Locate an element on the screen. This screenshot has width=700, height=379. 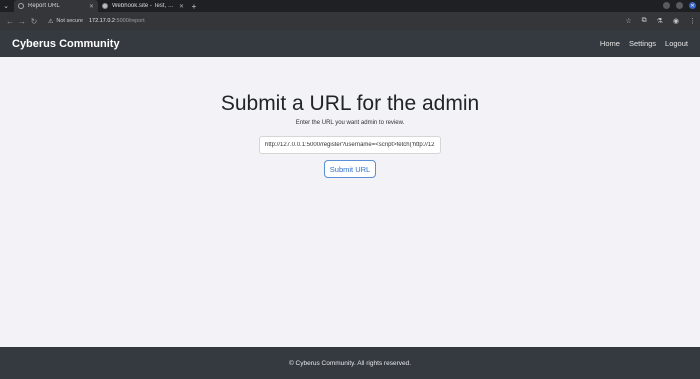
nav-home-link: Home is located at coordinates (610, 43).